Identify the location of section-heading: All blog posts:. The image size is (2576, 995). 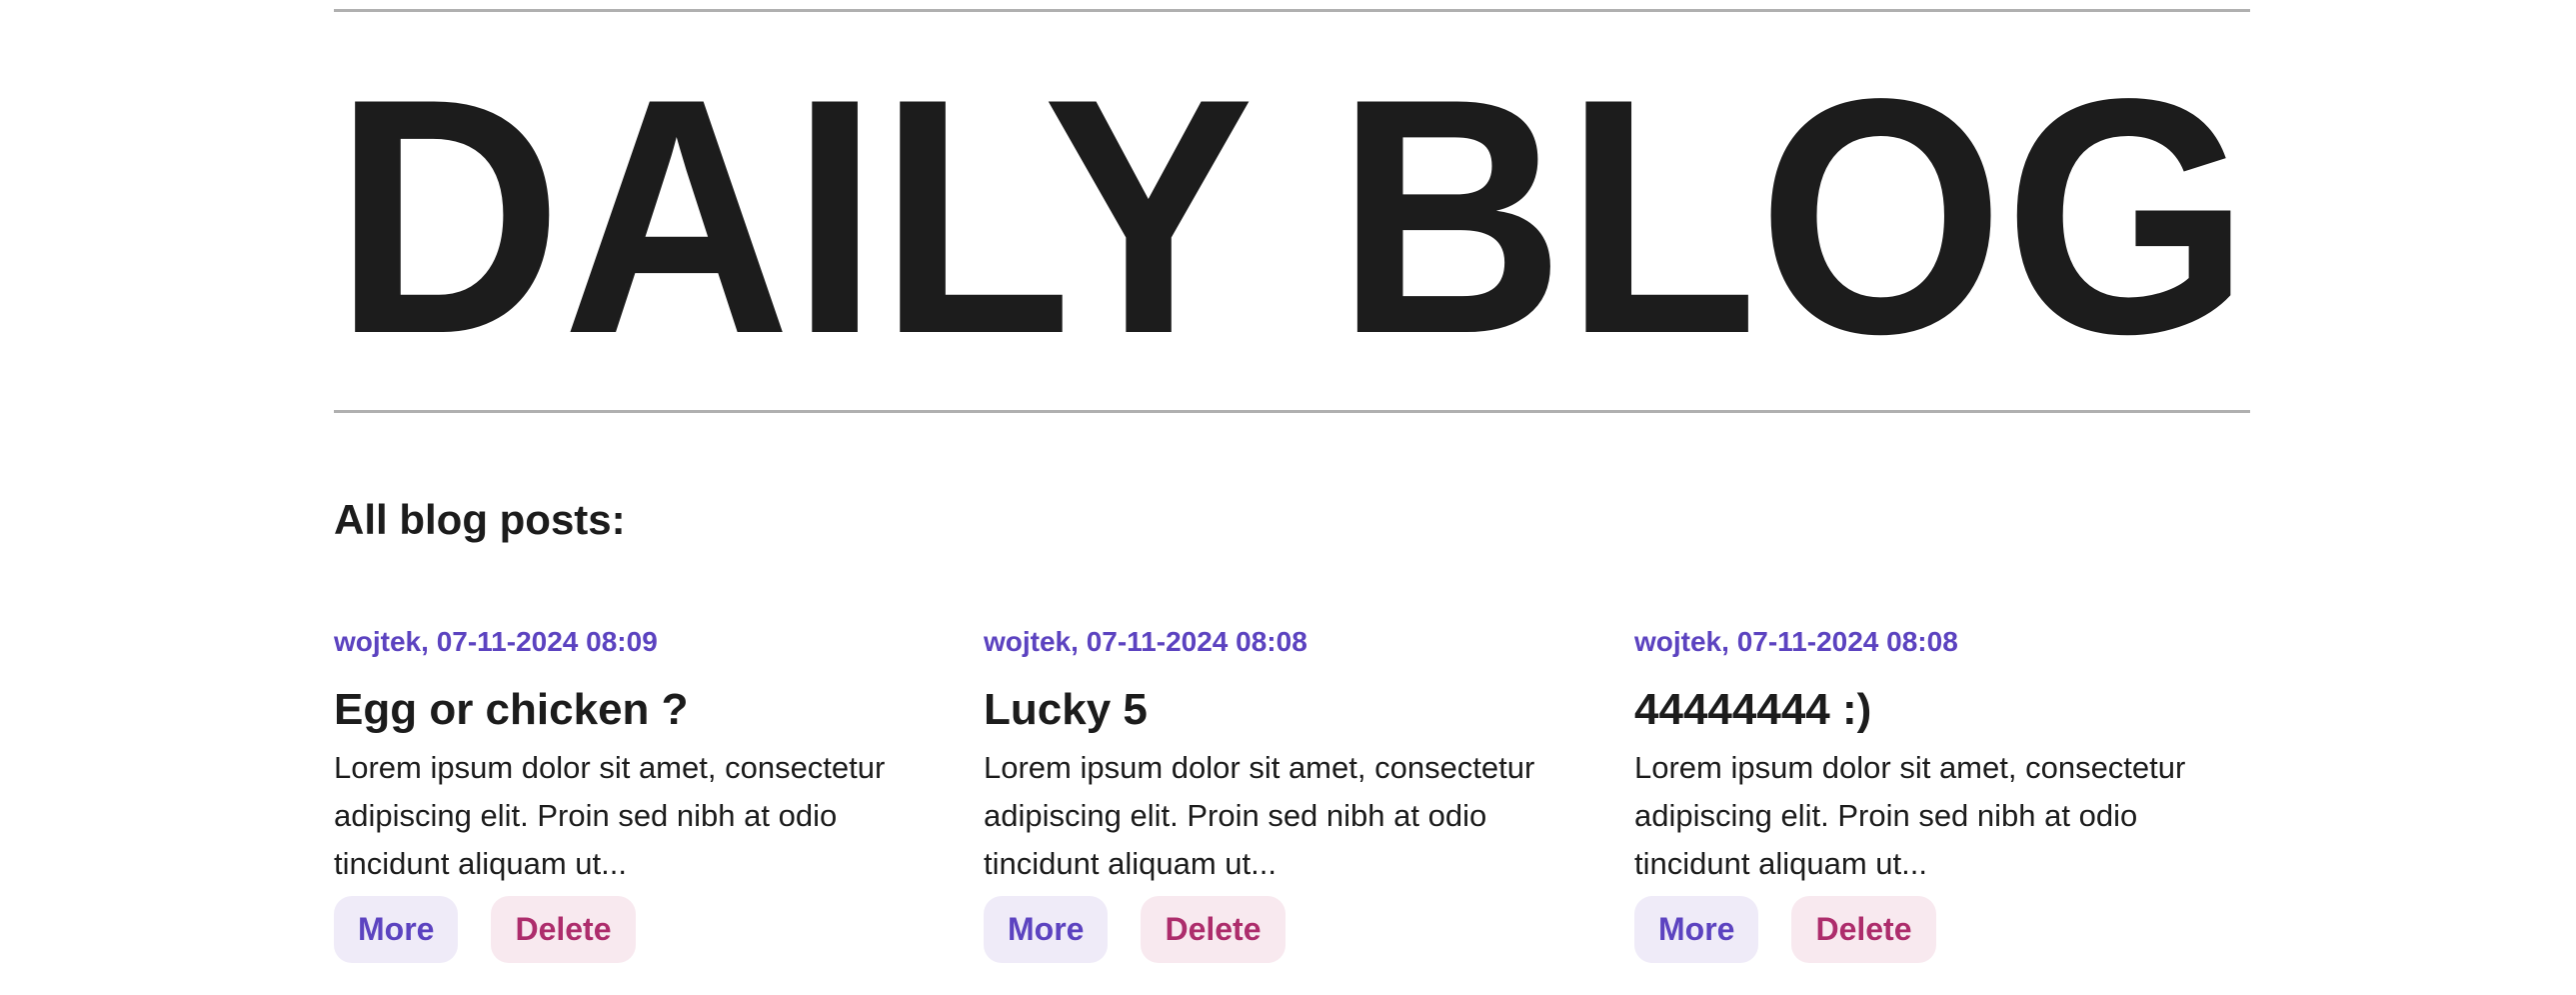
(480, 519).